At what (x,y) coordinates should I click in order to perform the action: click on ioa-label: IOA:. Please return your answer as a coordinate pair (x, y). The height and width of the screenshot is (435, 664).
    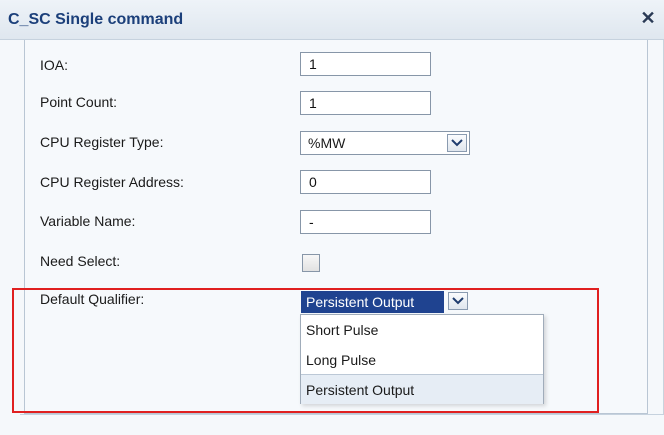
    Looking at the image, I should click on (54, 65).